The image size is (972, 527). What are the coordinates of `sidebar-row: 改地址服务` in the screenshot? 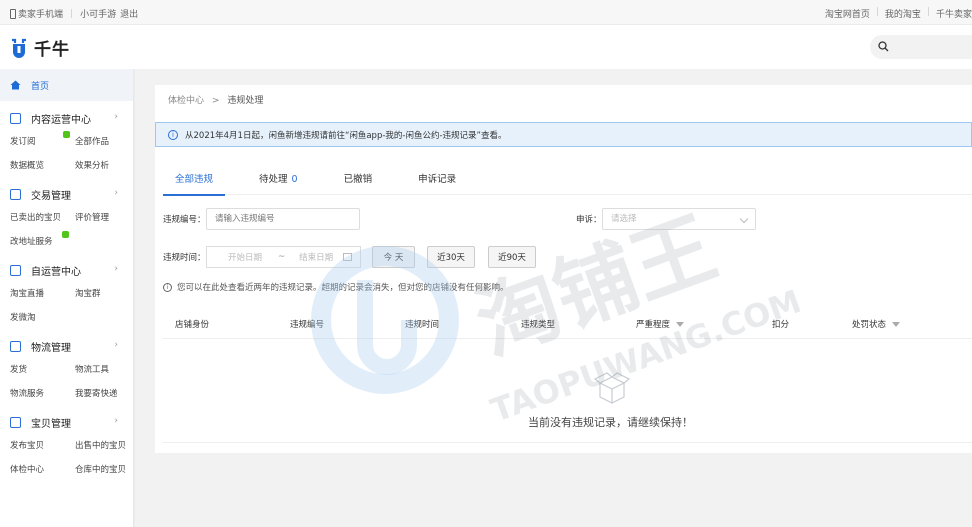 It's located at (67, 241).